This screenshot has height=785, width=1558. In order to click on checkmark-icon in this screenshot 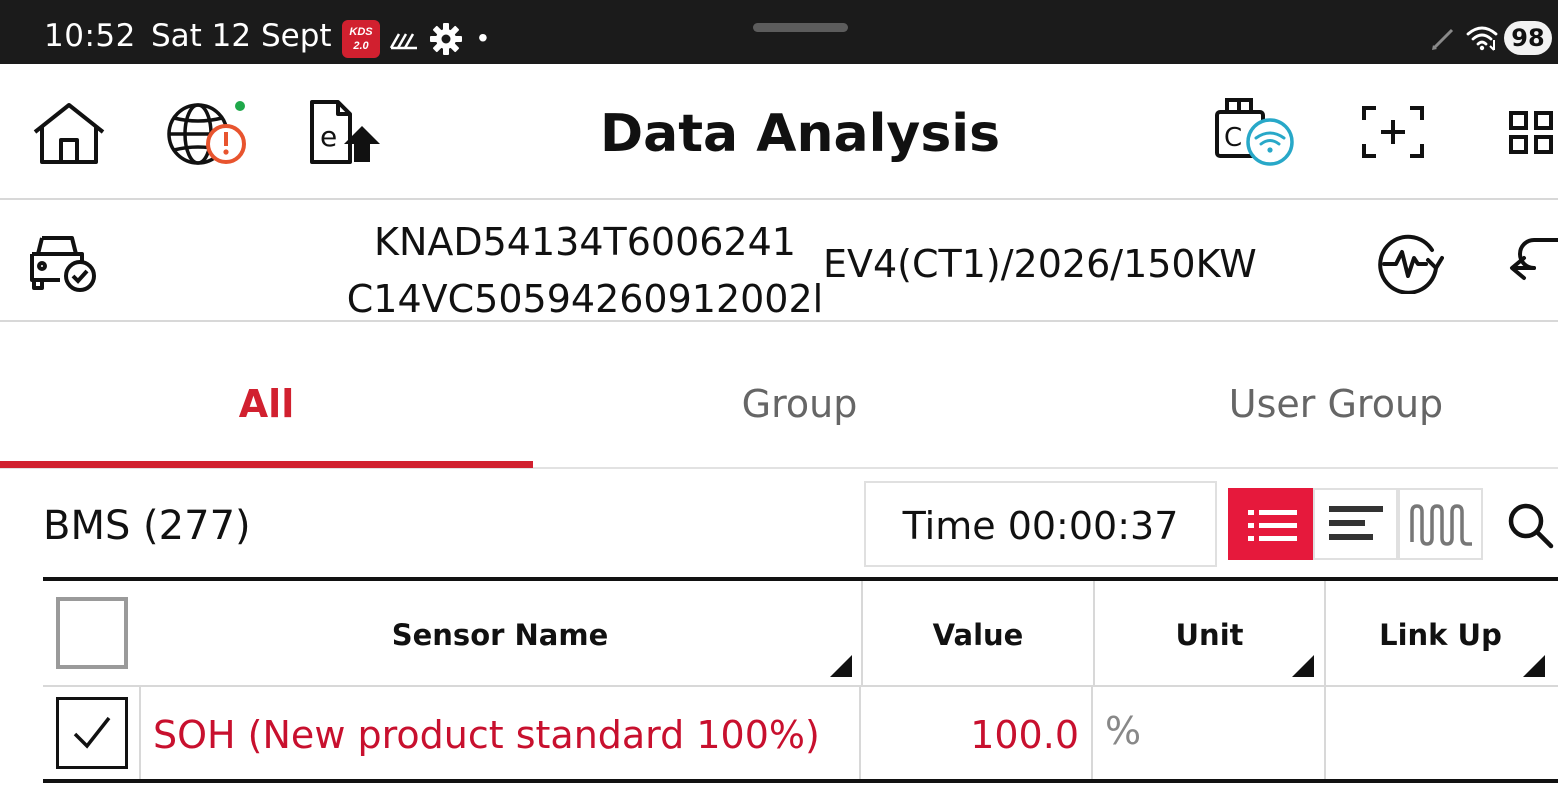, I will do `click(92, 732)`.